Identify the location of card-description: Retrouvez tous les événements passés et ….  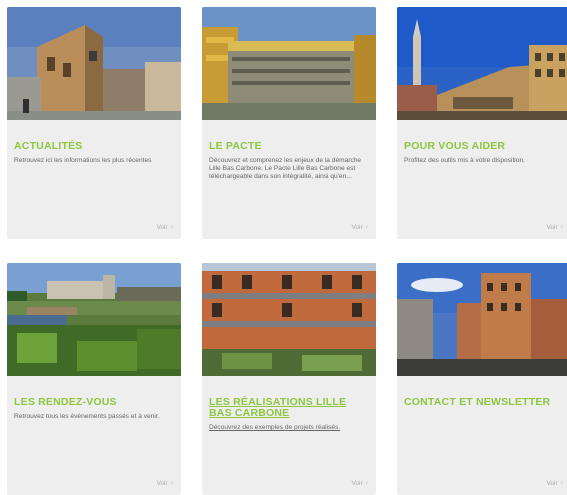
(87, 416).